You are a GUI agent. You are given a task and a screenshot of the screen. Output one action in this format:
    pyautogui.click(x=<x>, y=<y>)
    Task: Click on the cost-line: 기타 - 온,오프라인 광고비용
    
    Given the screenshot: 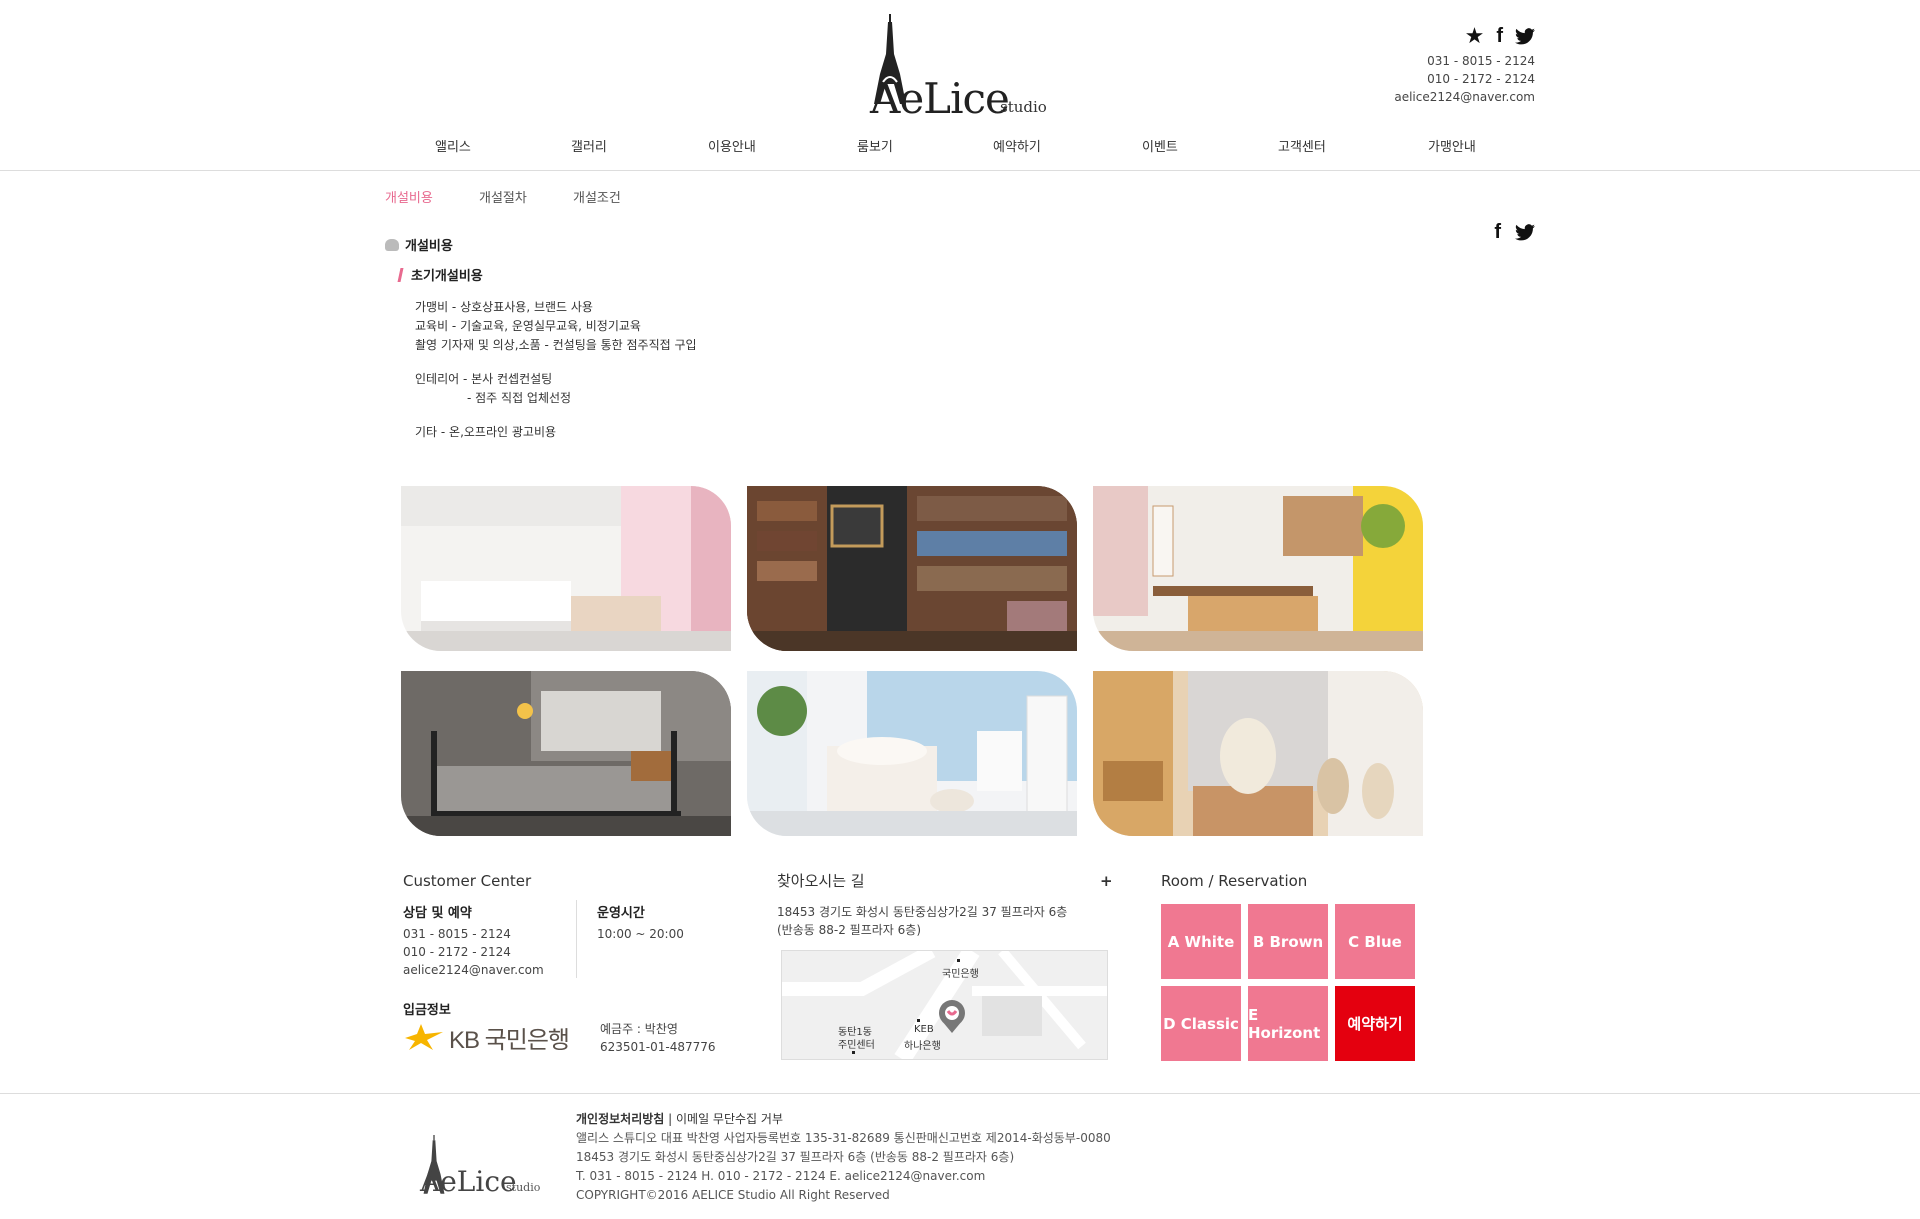 What is the action you would take?
    pyautogui.click(x=486, y=432)
    